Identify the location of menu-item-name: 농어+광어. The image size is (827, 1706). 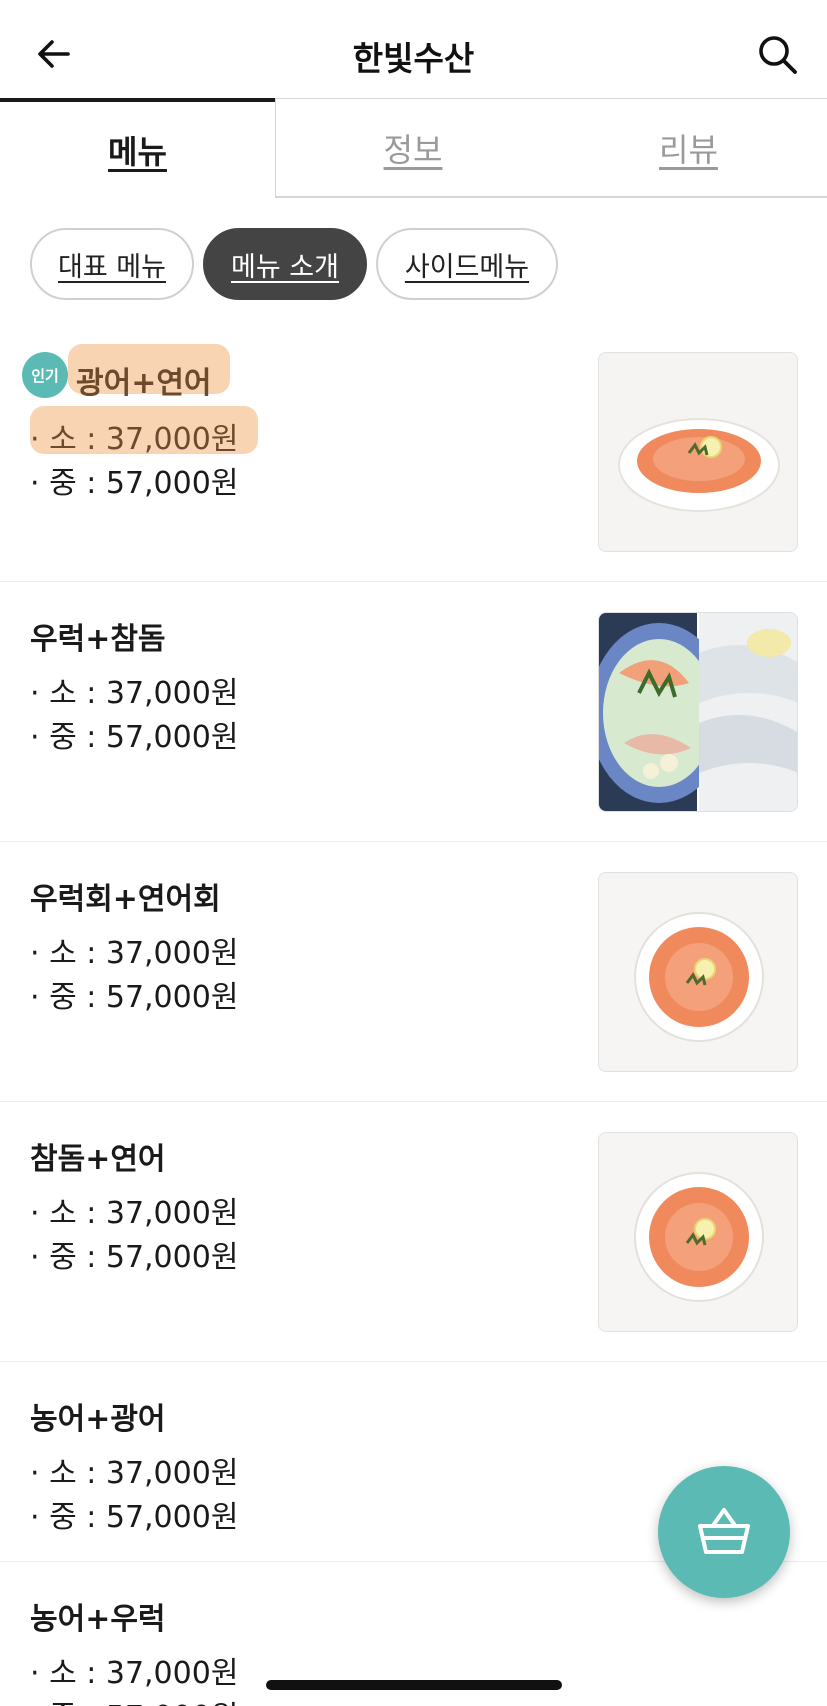
(98, 1419).